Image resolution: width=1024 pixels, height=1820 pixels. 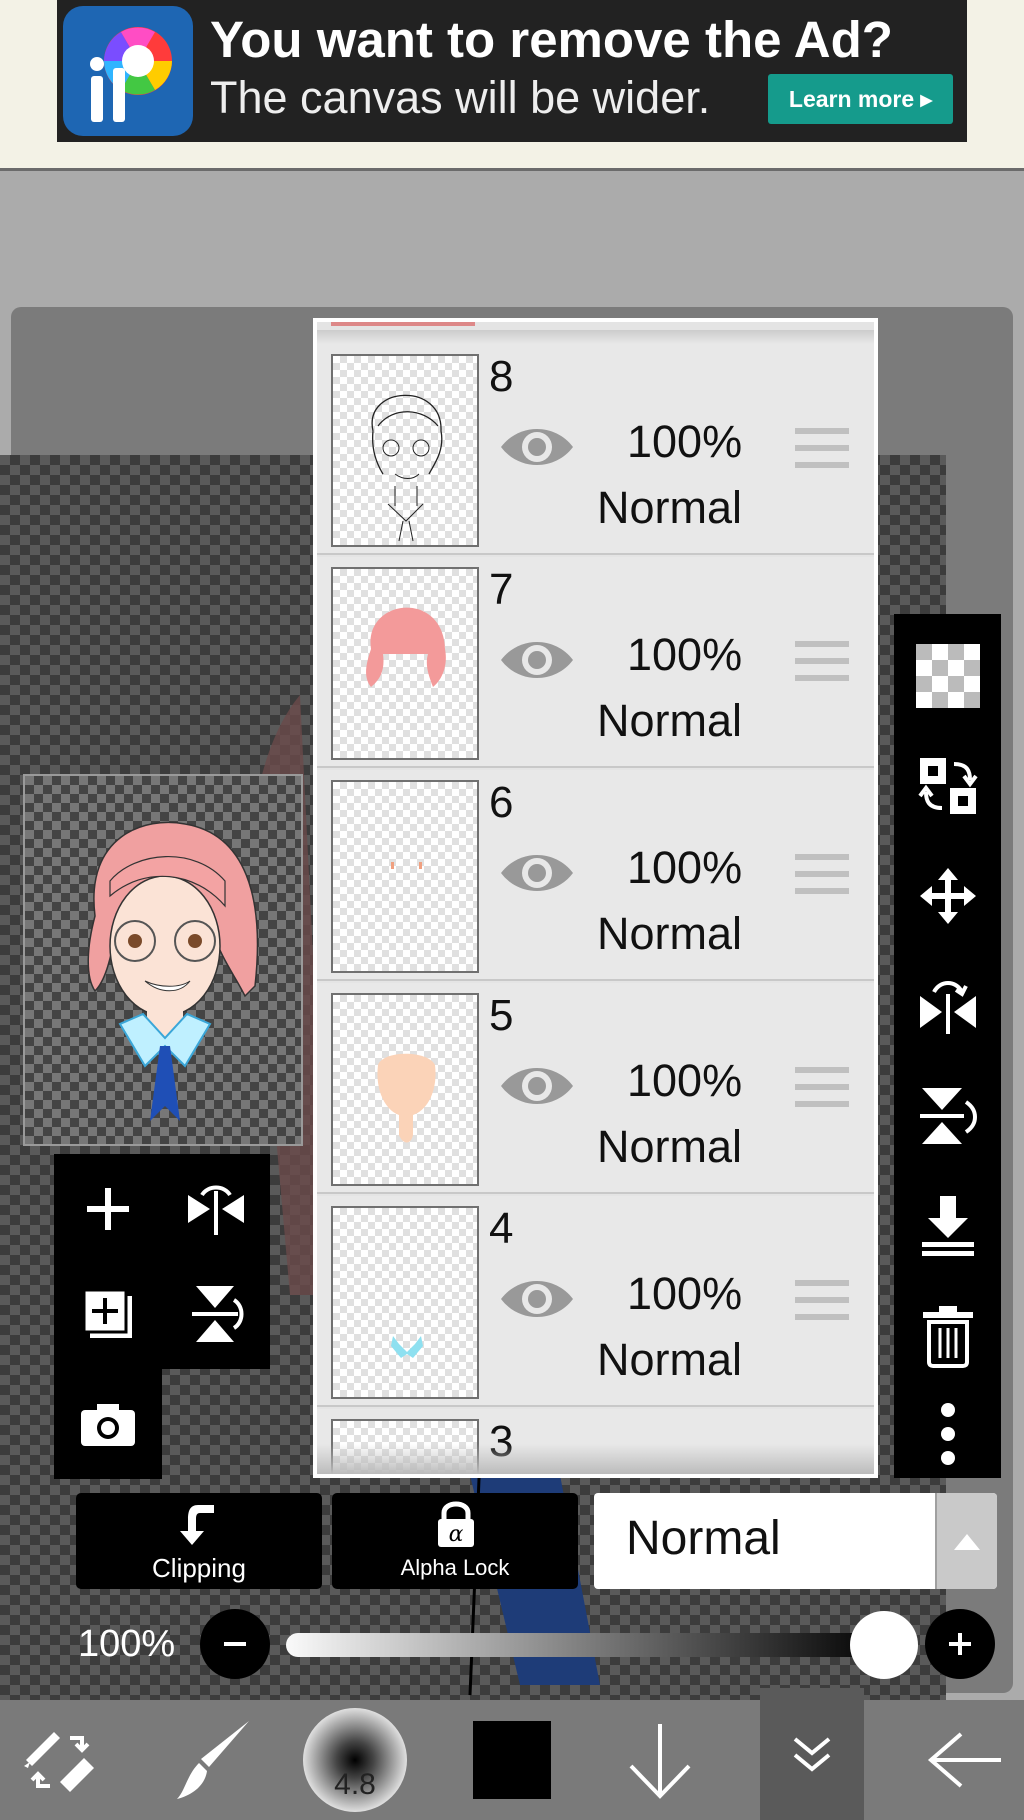 What do you see at coordinates (210, 1760) in the screenshot?
I see `brush-icon` at bounding box center [210, 1760].